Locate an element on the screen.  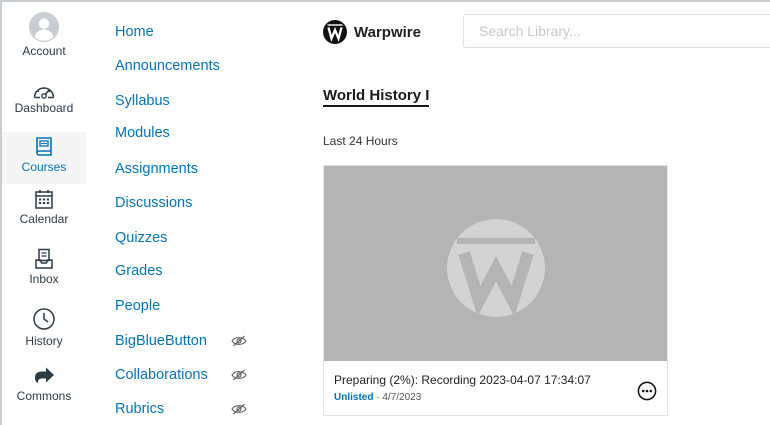
course-nav-discussions: Discussions is located at coordinates (153, 203).